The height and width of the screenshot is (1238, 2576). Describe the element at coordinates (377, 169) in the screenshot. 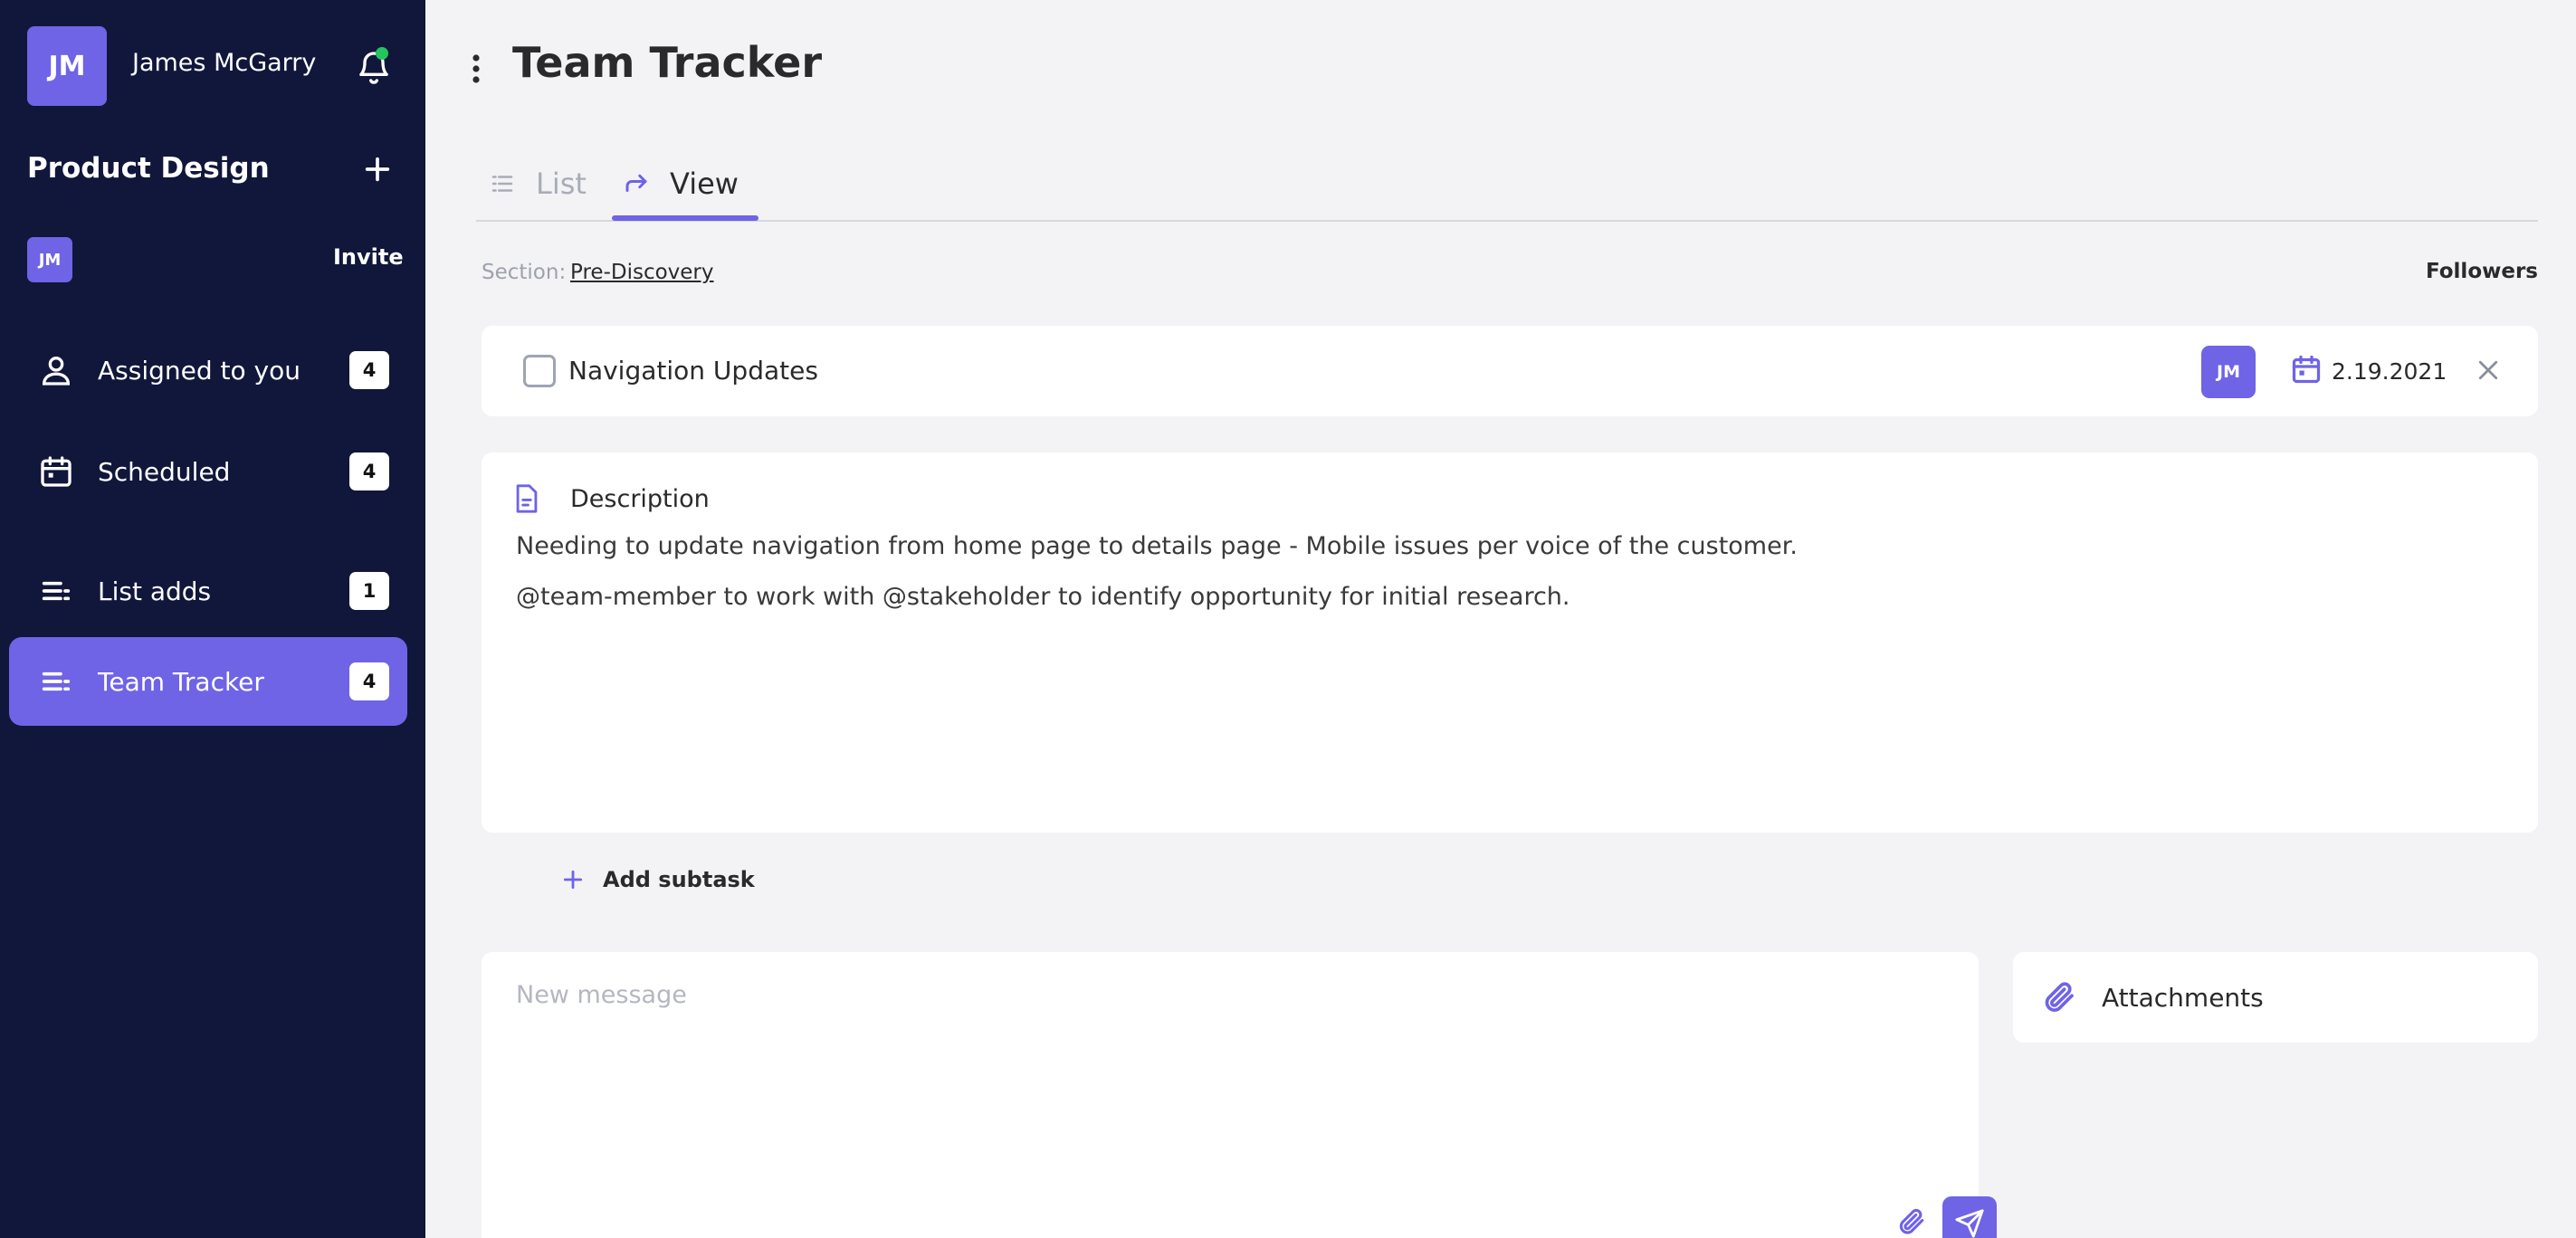

I see `add-project-button` at that location.